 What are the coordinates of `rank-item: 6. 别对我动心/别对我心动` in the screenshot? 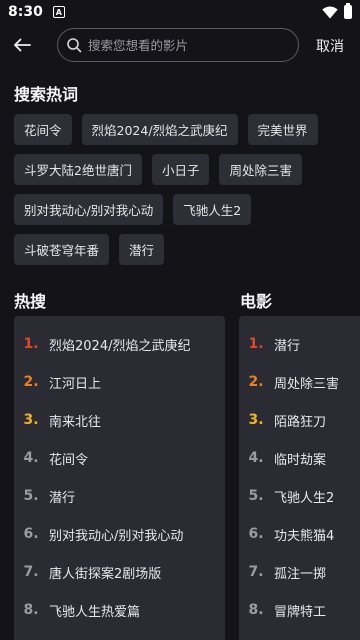 It's located at (119, 534).